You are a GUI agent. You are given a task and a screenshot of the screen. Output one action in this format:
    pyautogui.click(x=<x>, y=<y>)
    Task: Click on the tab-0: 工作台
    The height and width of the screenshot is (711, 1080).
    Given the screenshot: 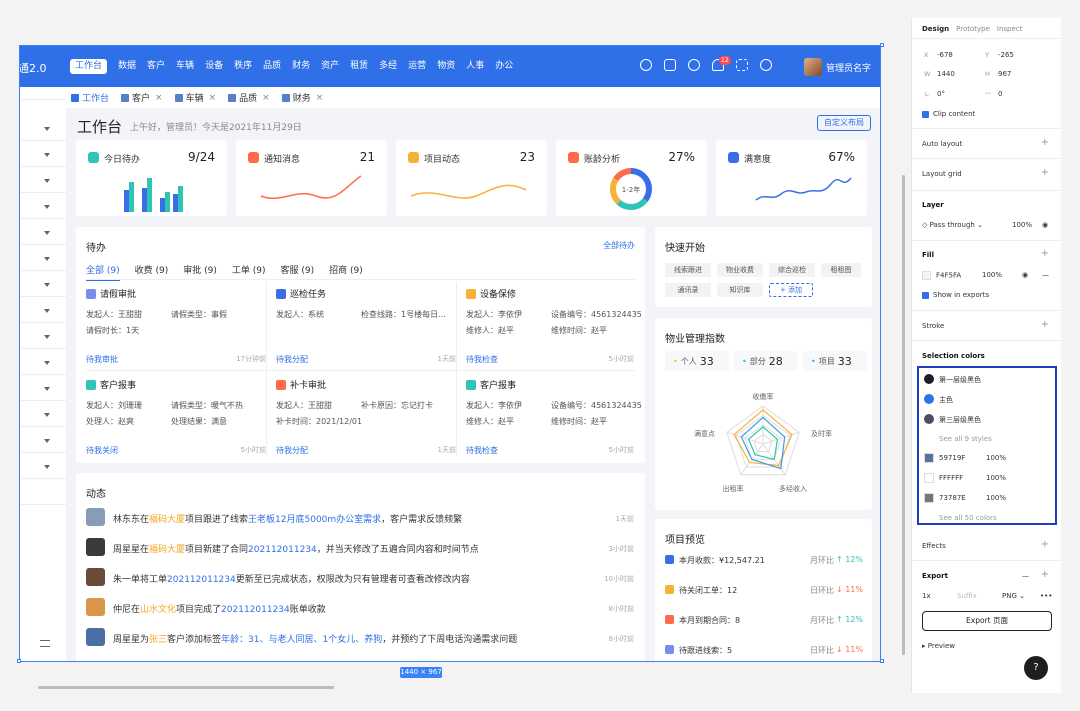 What is the action you would take?
    pyautogui.click(x=90, y=97)
    